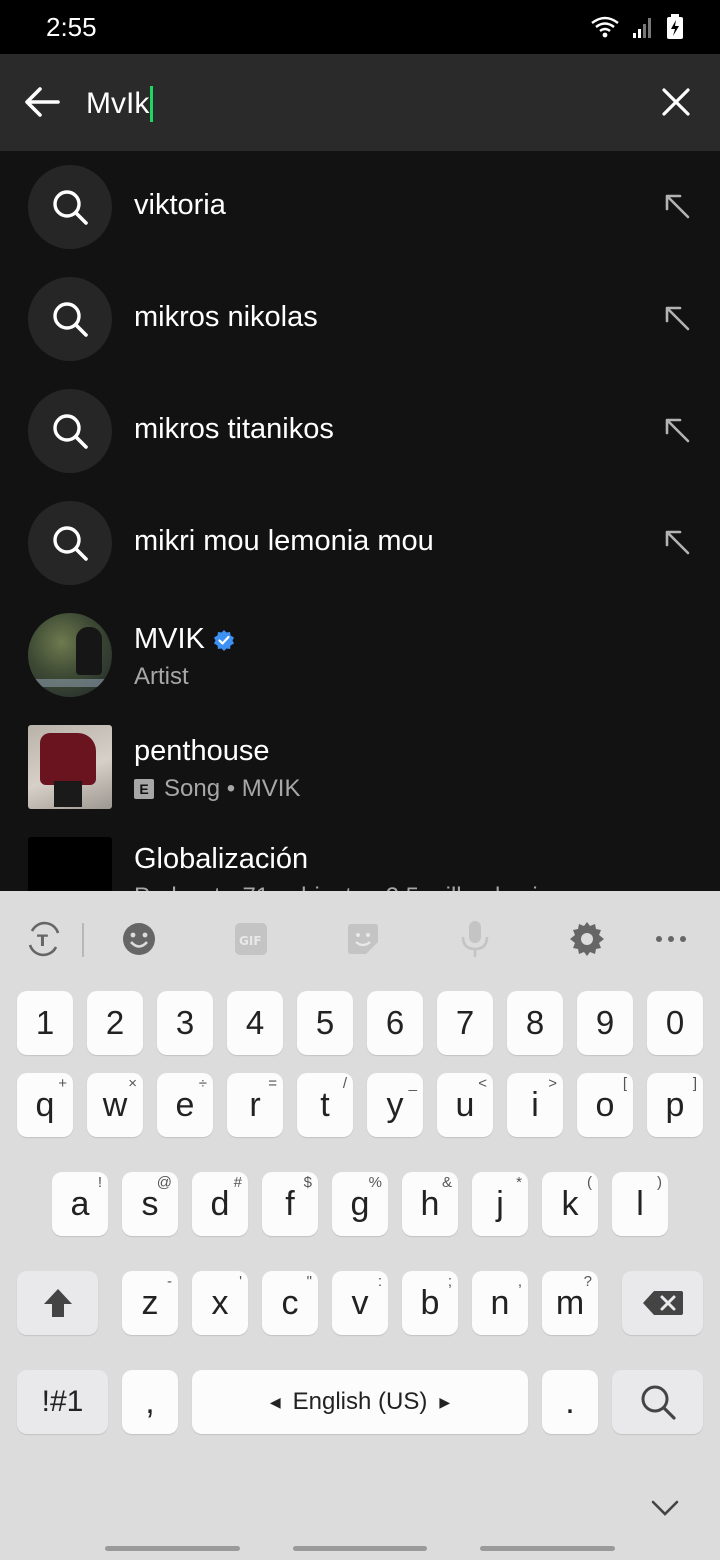 The image size is (720, 1560). I want to click on gif-icon: GIF, so click(251, 939).